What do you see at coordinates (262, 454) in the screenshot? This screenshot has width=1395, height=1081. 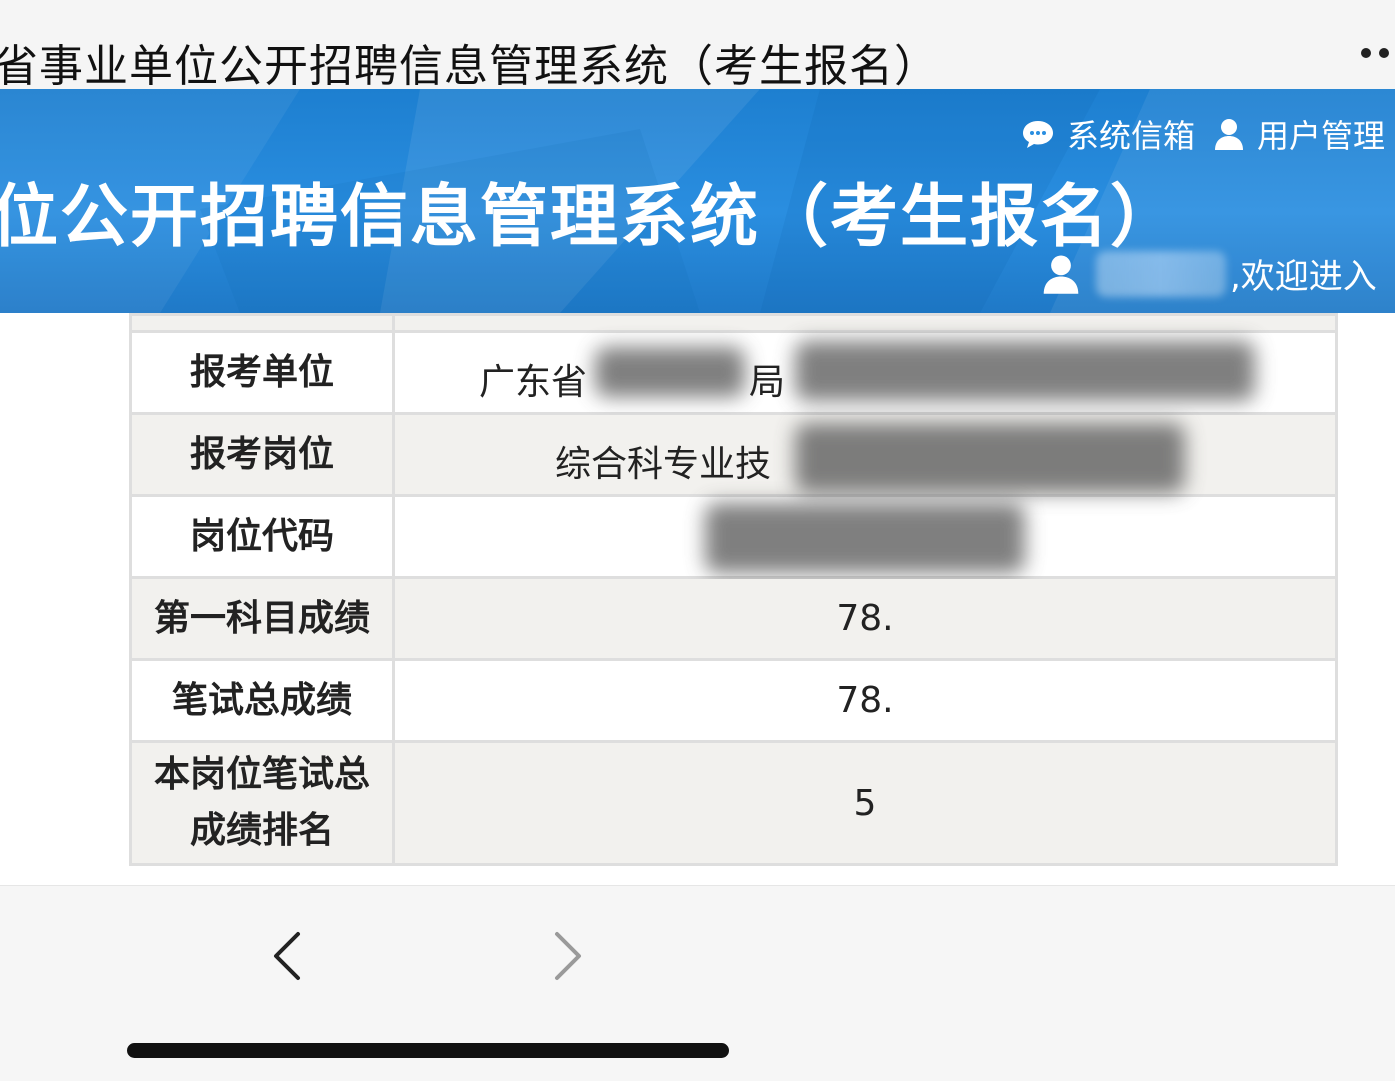 I see `row-label: 报考岗位` at bounding box center [262, 454].